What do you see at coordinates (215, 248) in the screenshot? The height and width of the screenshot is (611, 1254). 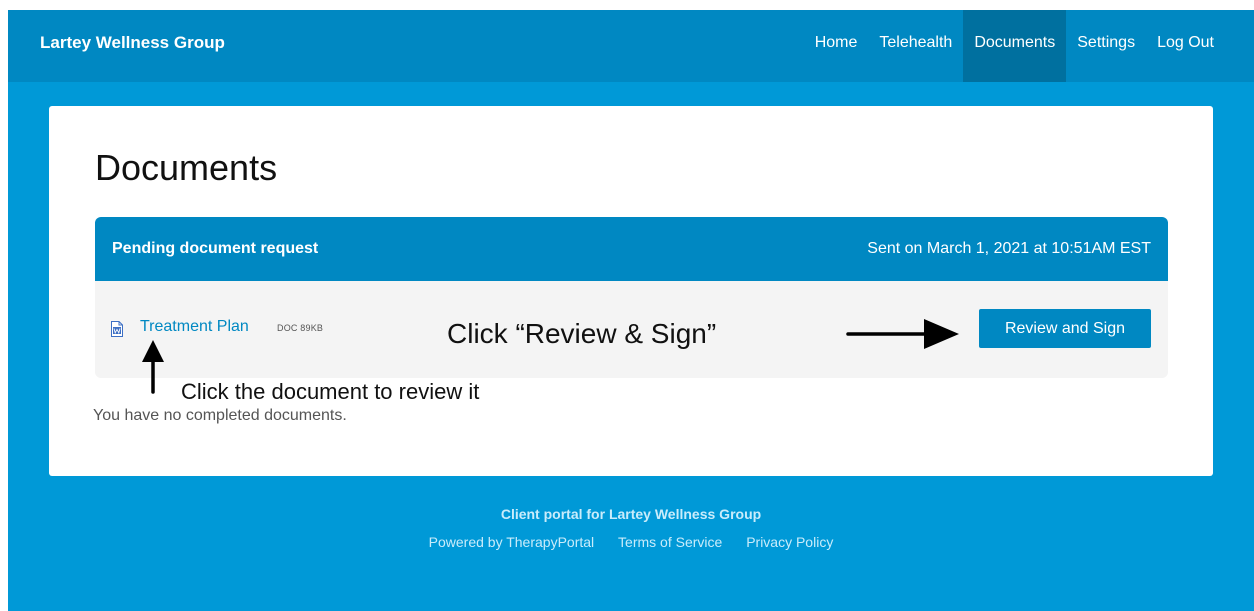 I see `pending-request-title: Pending document request` at bounding box center [215, 248].